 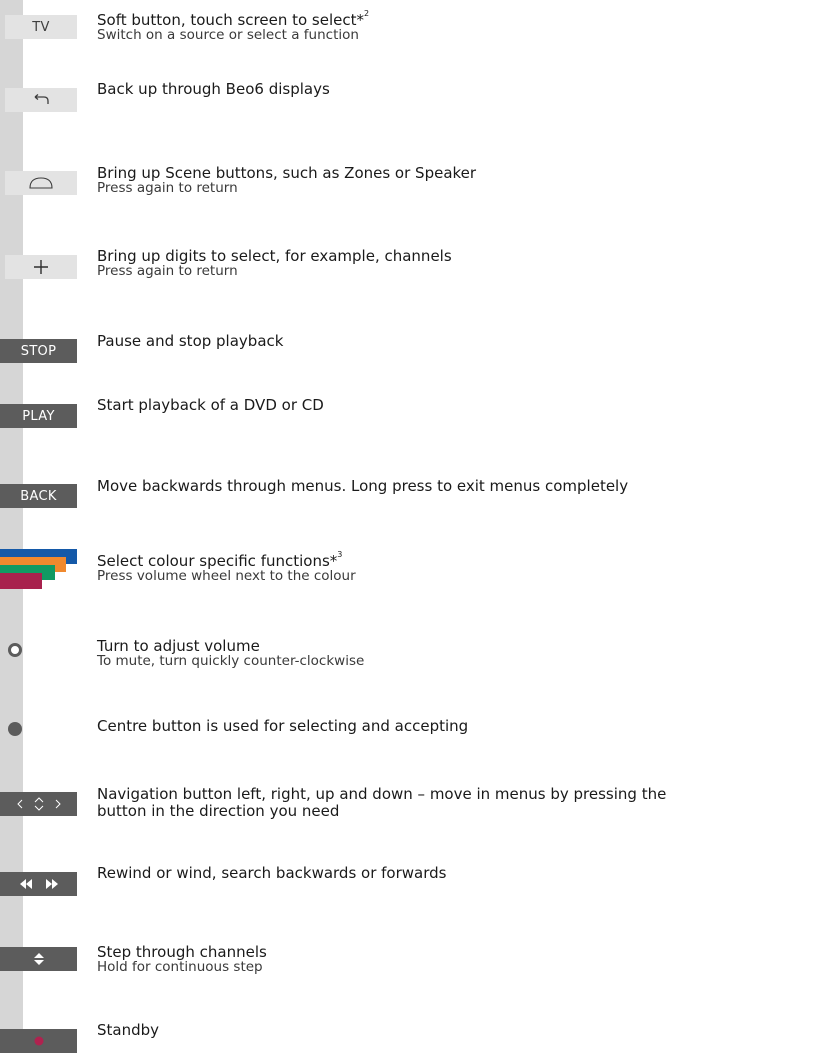 I want to click on back-arrow-icon, so click(x=41, y=100).